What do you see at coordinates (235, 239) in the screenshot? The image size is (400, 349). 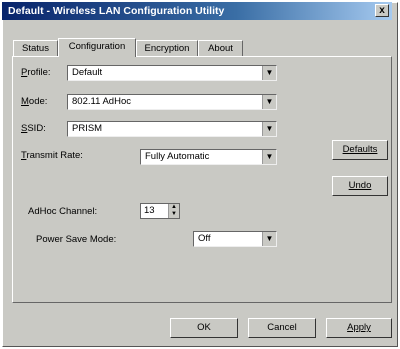 I see `power-save-dropdown: Off ▼` at bounding box center [235, 239].